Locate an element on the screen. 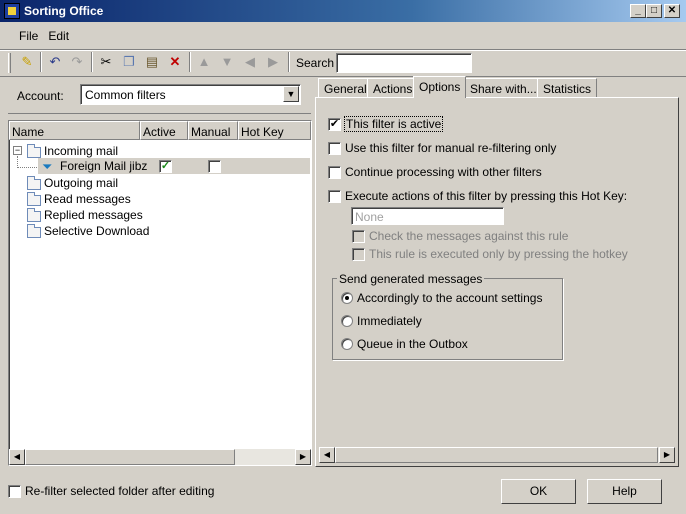  tree-item-read: Read messages is located at coordinates (87, 199).